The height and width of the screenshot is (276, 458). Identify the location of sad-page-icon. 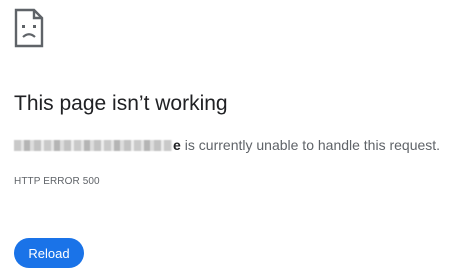
(29, 28).